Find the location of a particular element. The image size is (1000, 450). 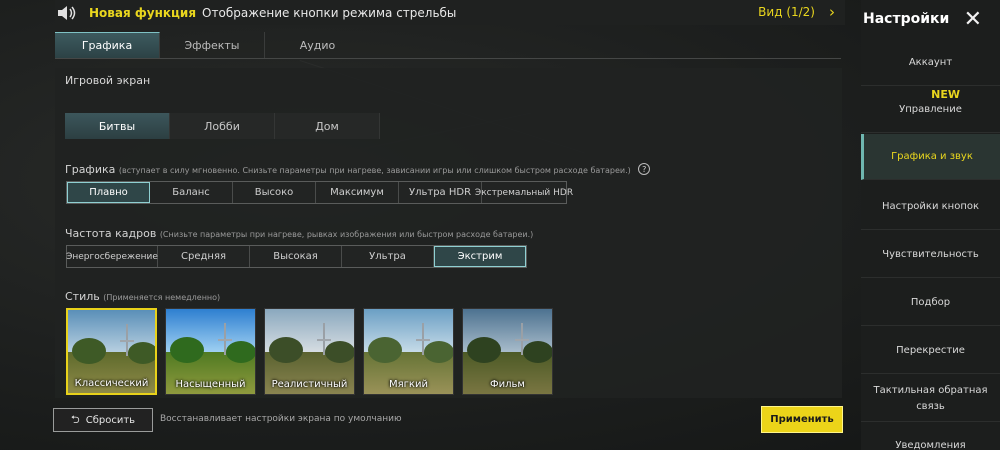

view-counter: Вид (1/2) is located at coordinates (786, 12).